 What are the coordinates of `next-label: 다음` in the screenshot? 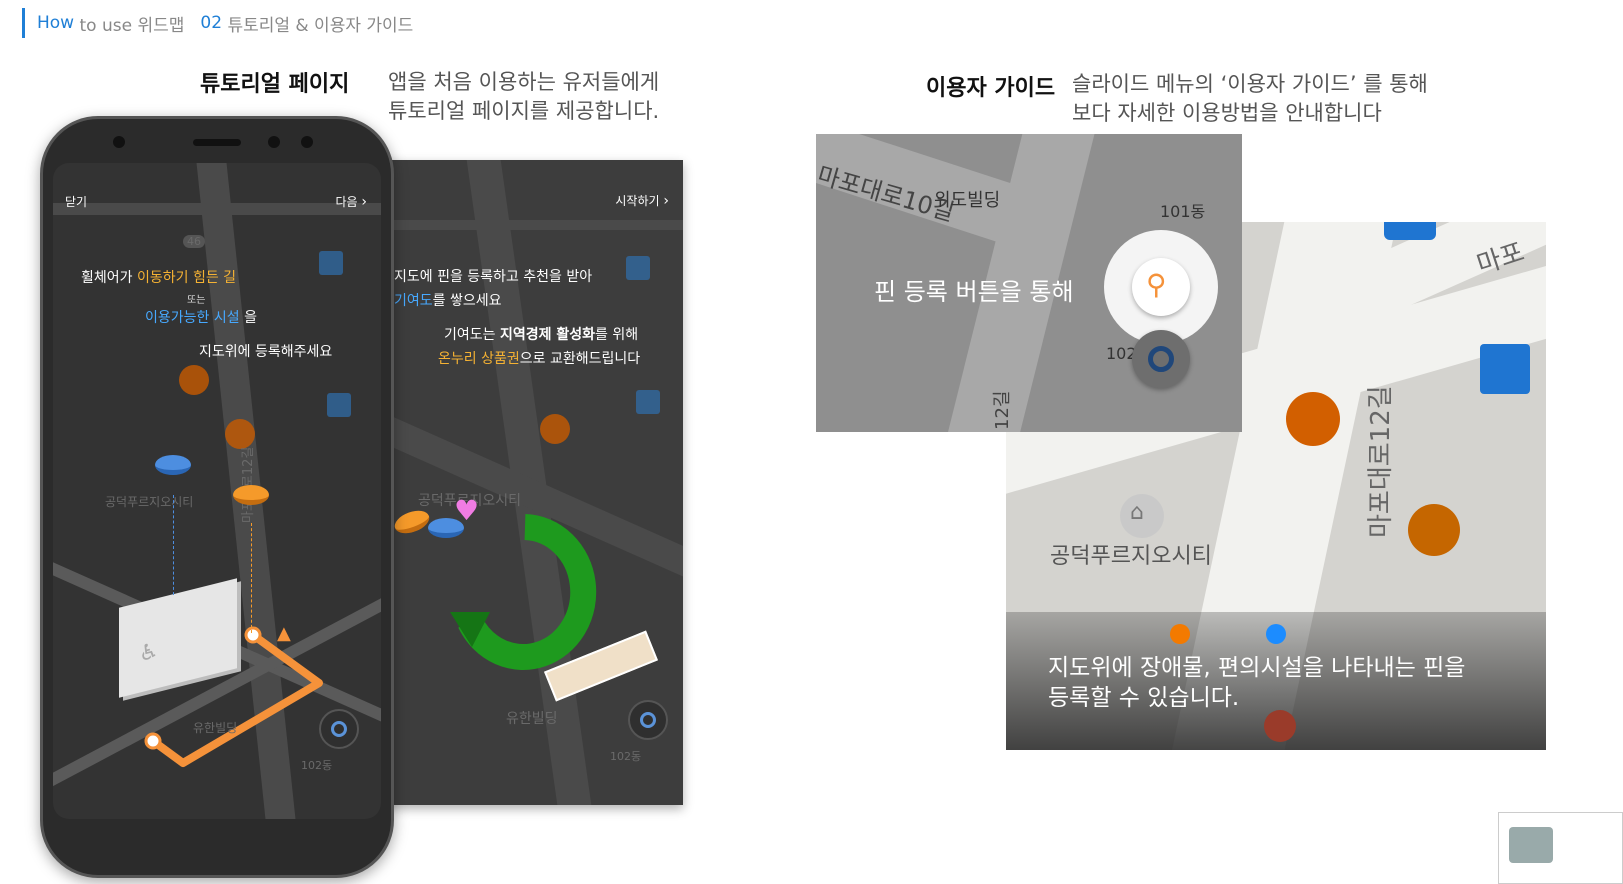 It's located at (346, 202).